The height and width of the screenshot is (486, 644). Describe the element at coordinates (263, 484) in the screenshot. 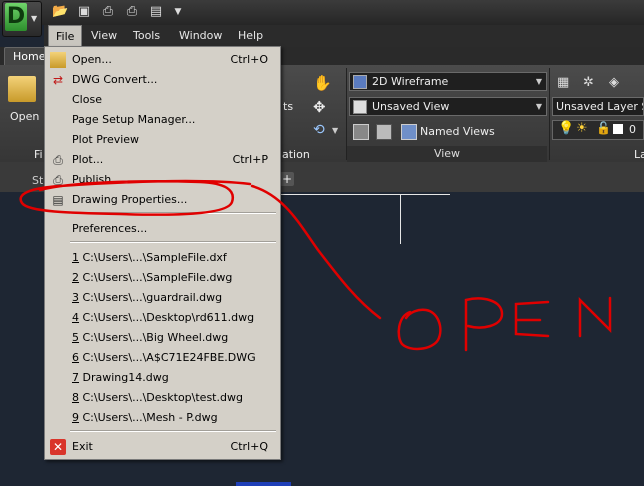

I see `ucs-marker` at that location.